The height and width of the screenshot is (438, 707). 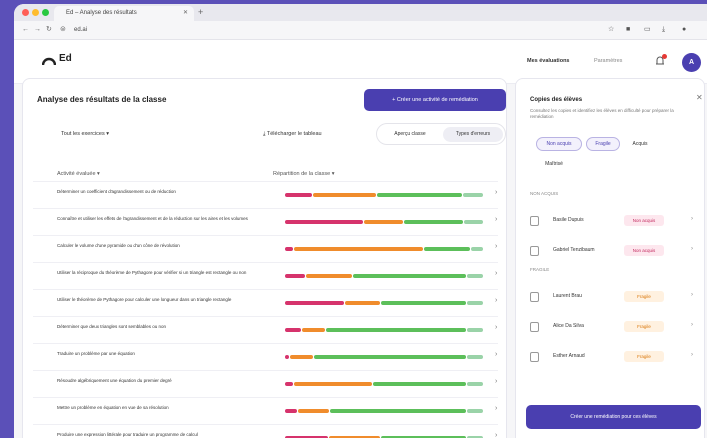 What do you see at coordinates (613, 221) in the screenshot?
I see `student-row: Basile Dupuis Non acquis ›` at bounding box center [613, 221].